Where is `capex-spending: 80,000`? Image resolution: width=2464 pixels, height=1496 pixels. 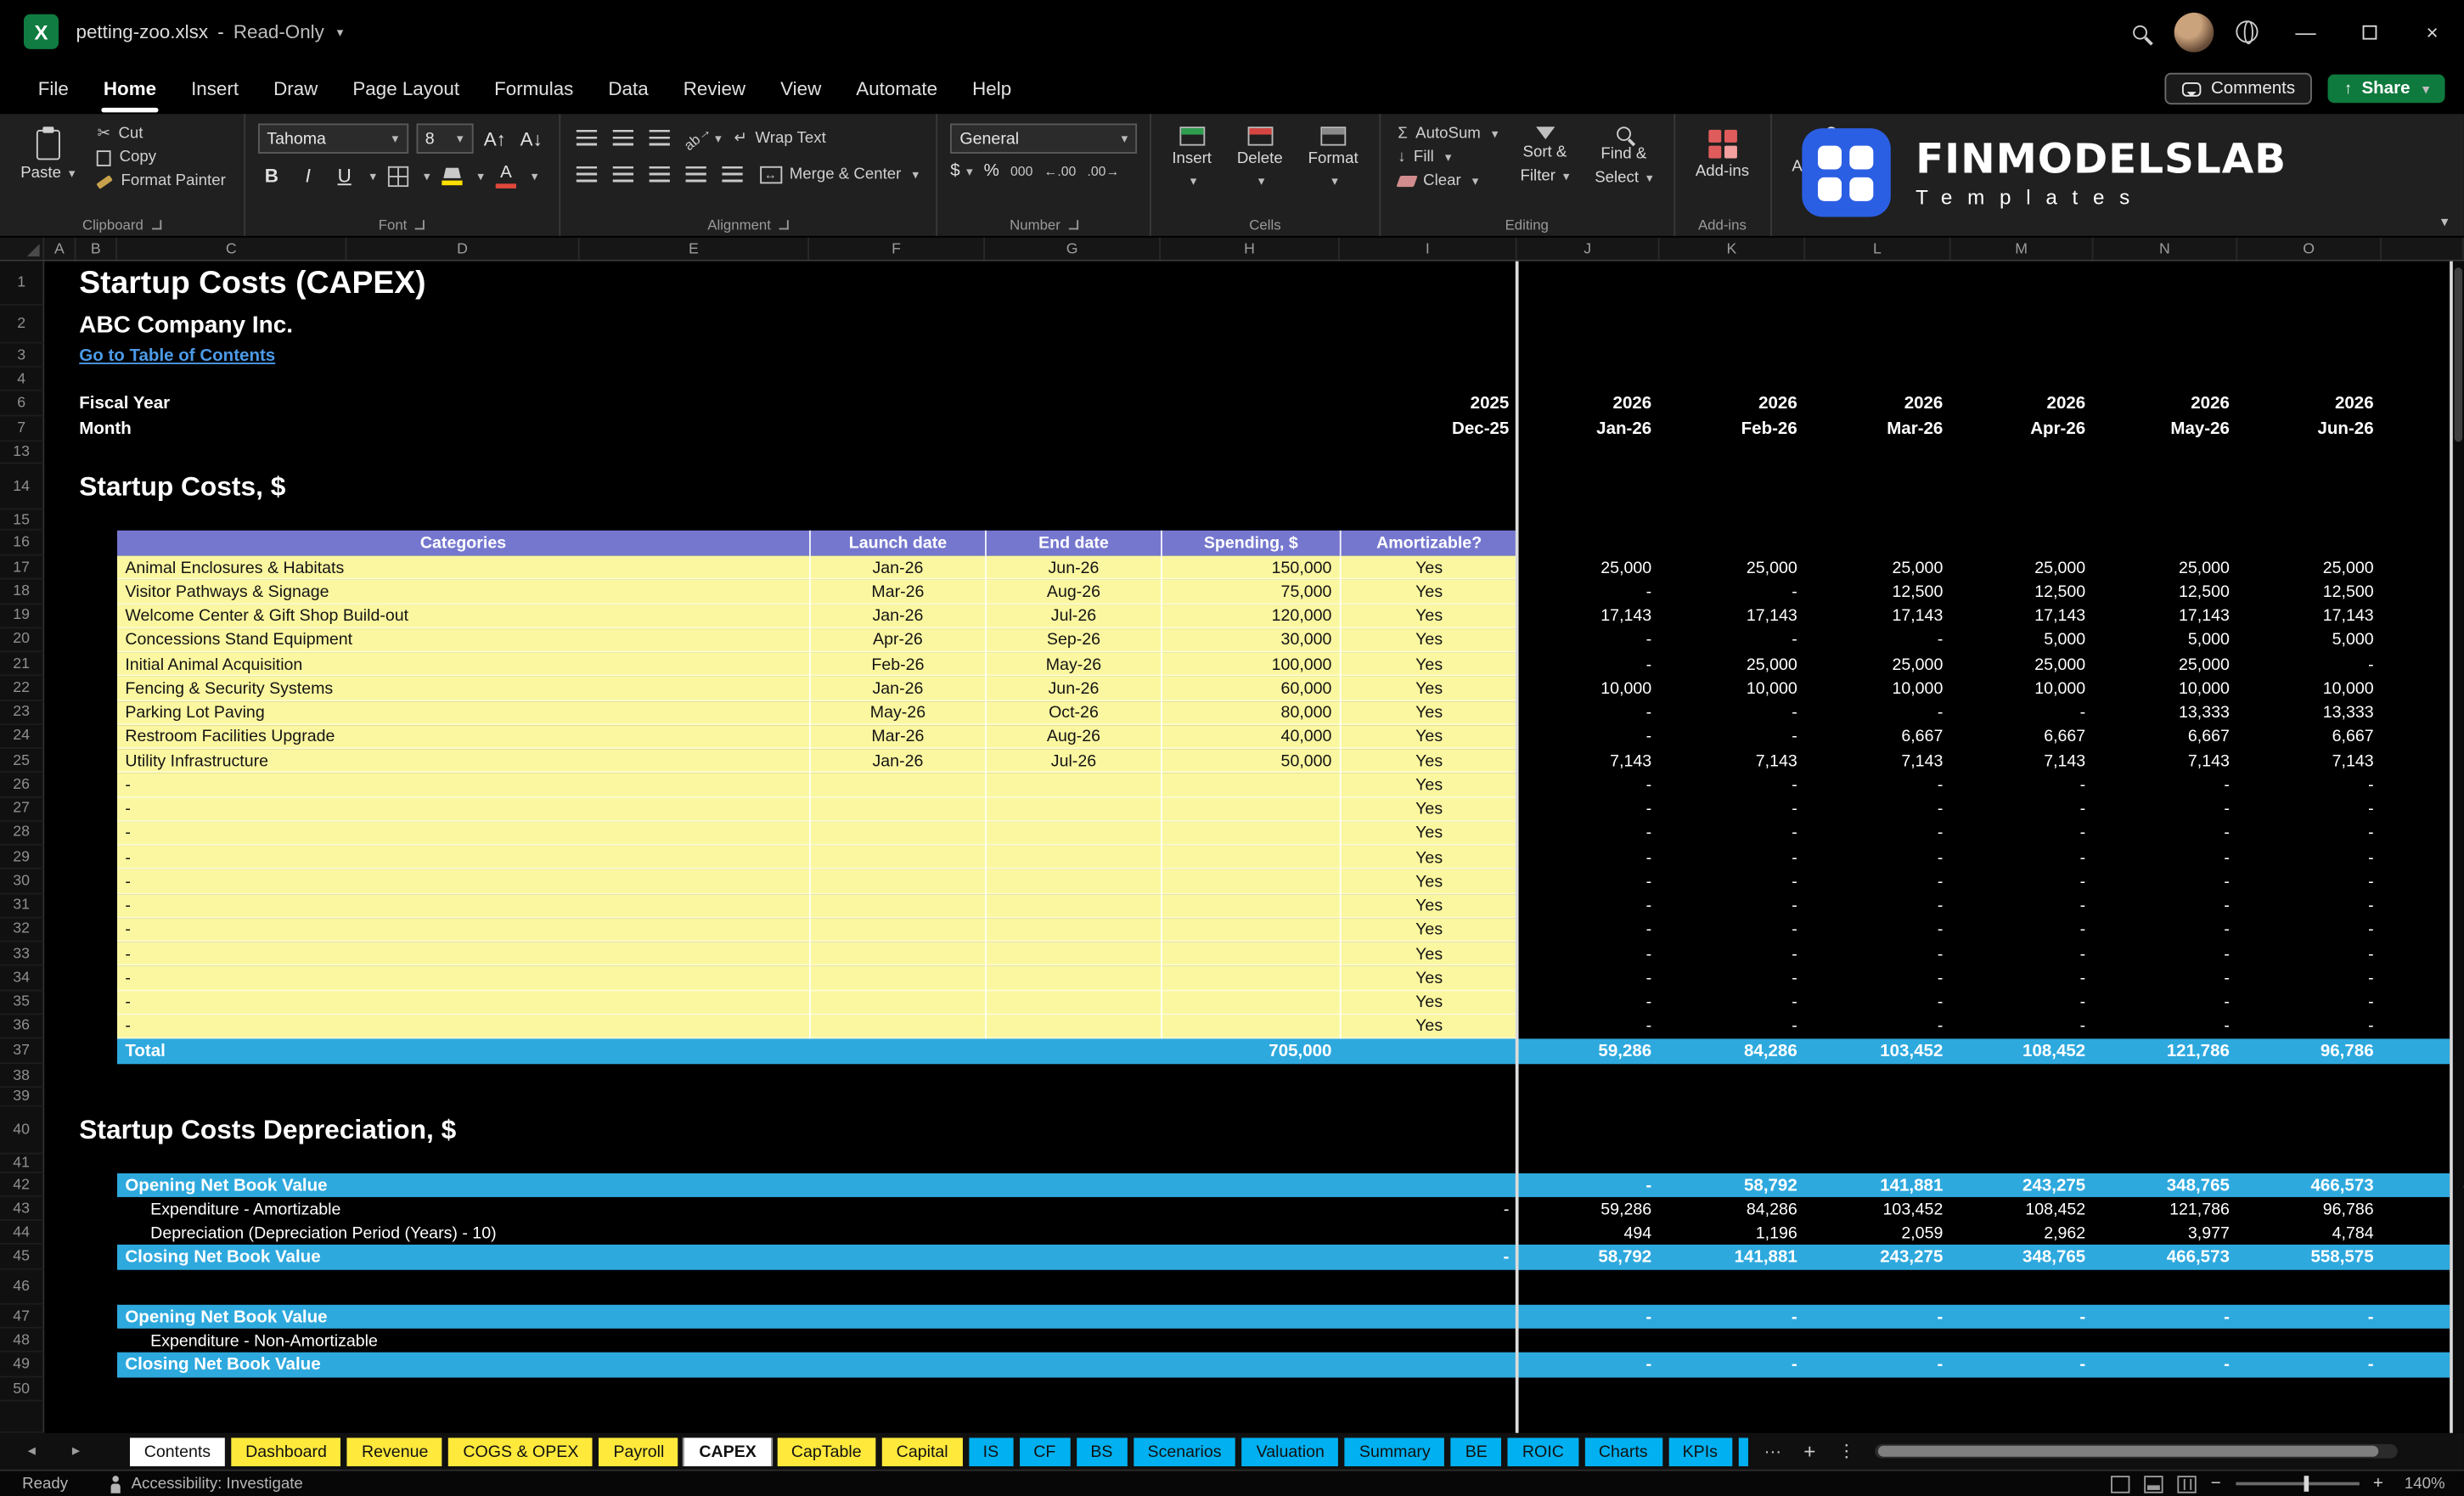
capex-spending: 80,000 is located at coordinates (1250, 712).